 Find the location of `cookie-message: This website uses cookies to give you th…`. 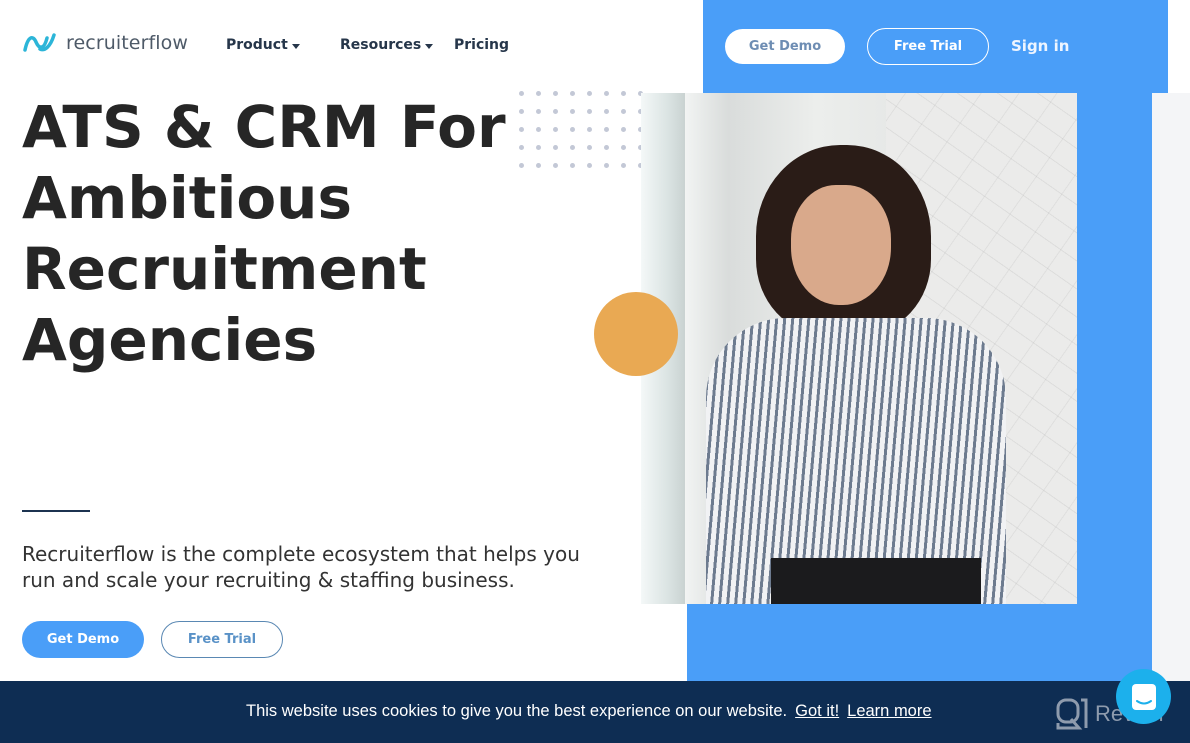

cookie-message: This website uses cookies to give you th… is located at coordinates (517, 711).